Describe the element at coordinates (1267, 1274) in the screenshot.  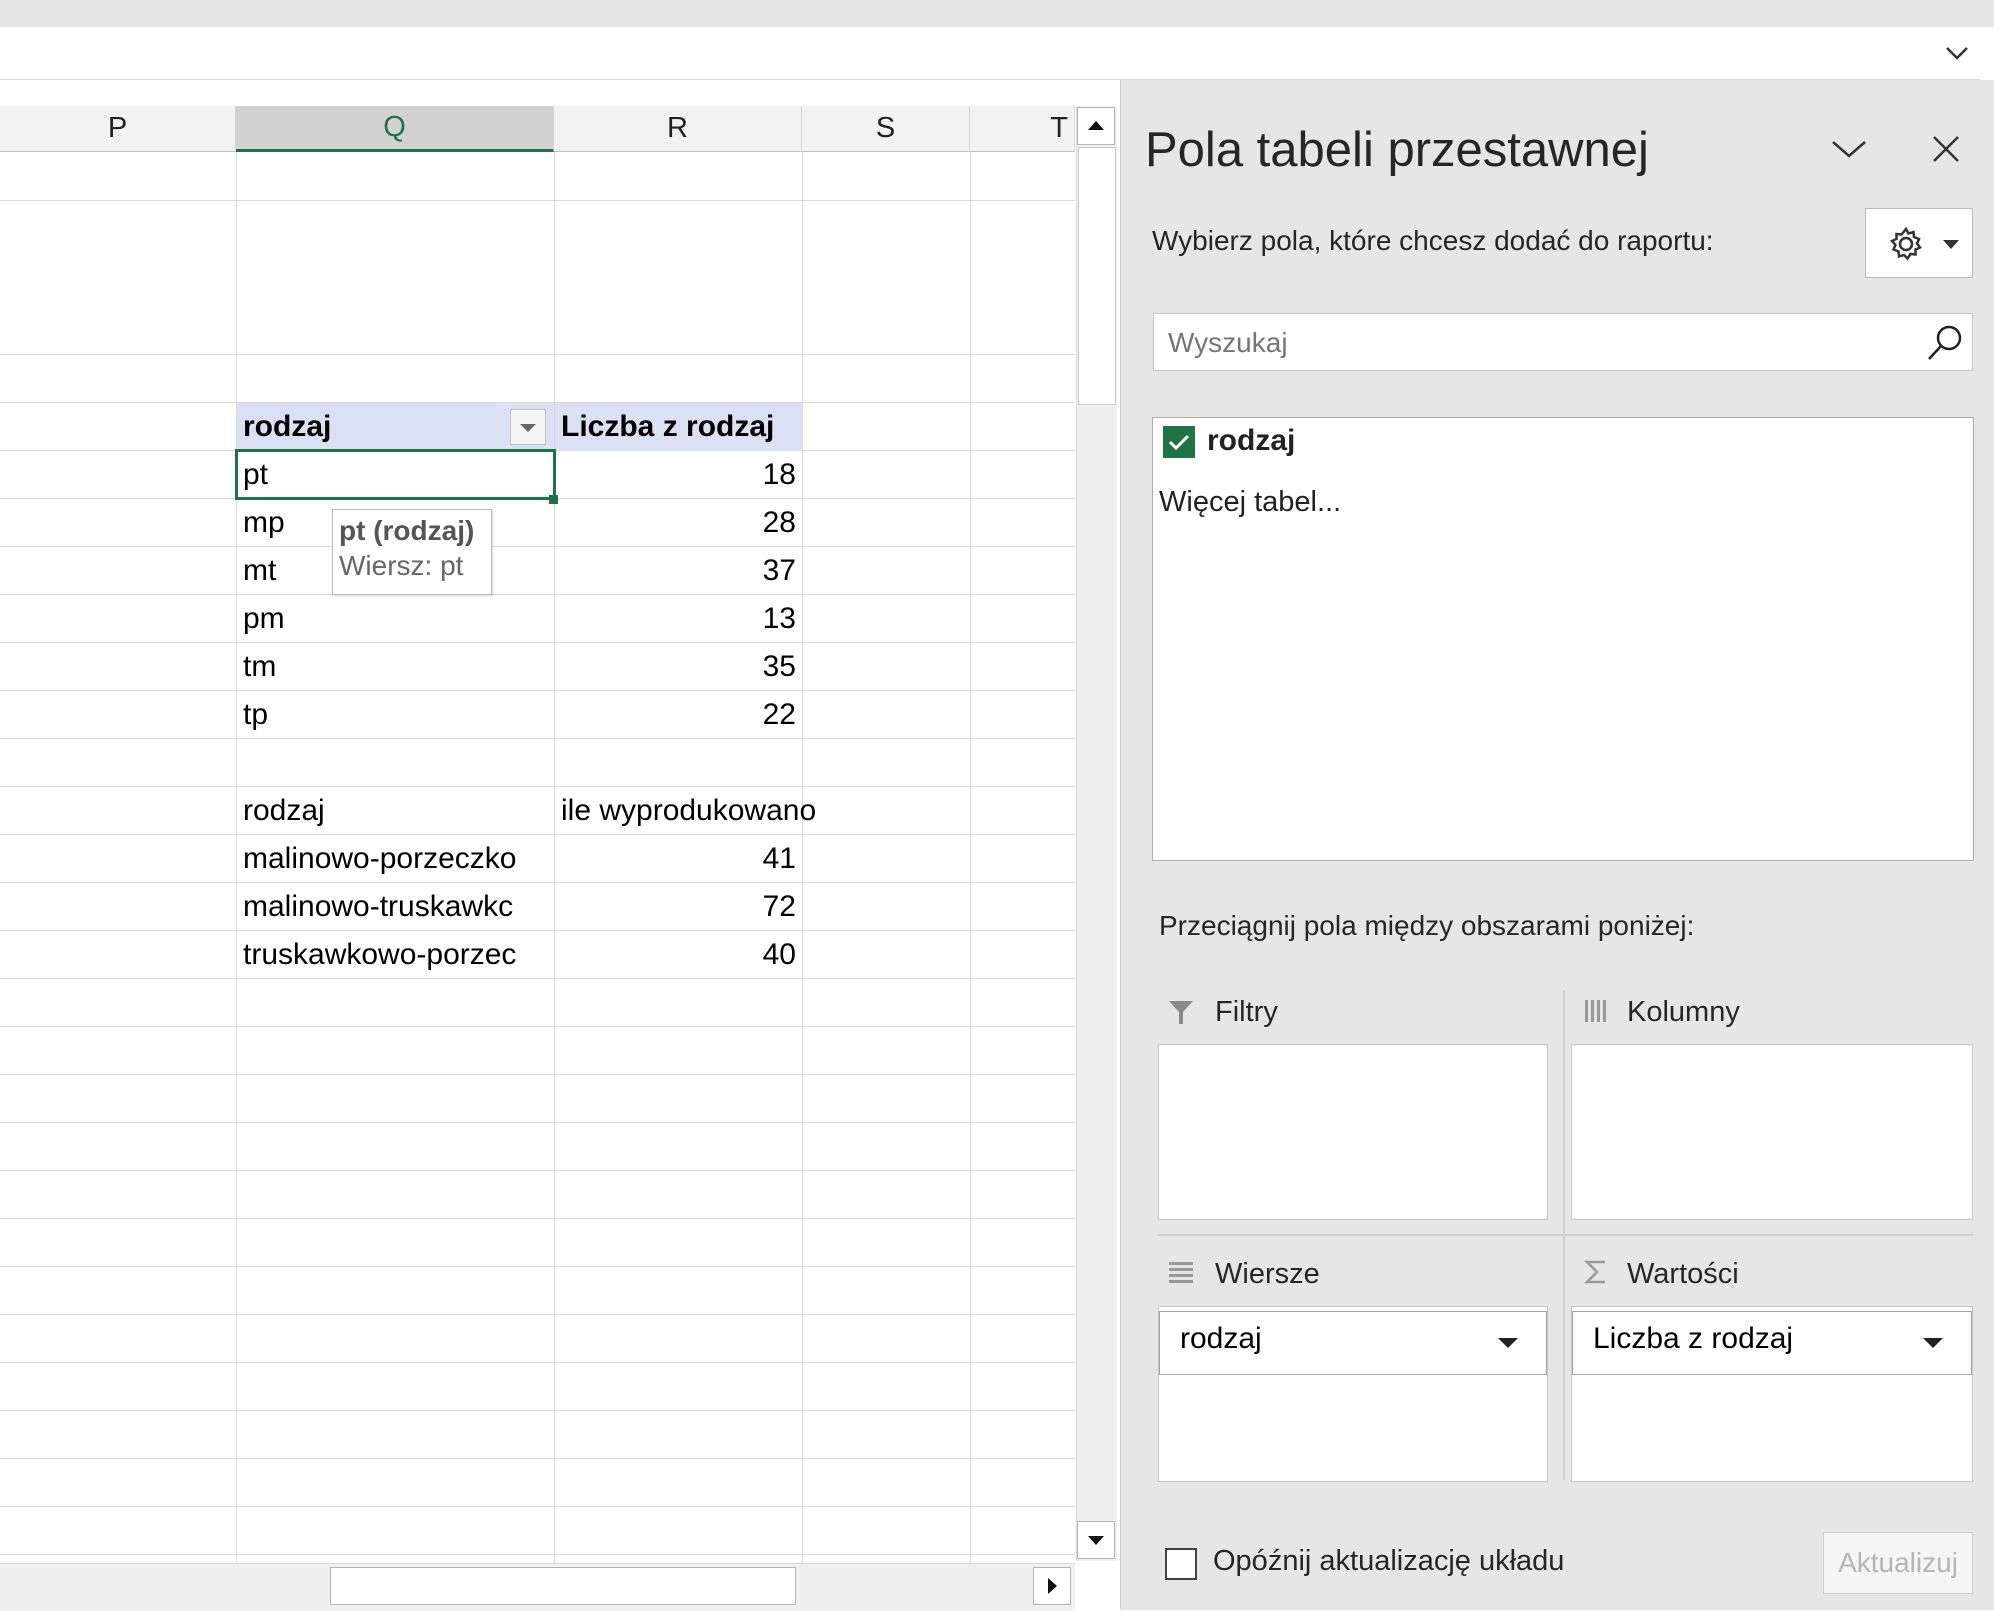
I see `rows-area-label: Wiersze` at that location.